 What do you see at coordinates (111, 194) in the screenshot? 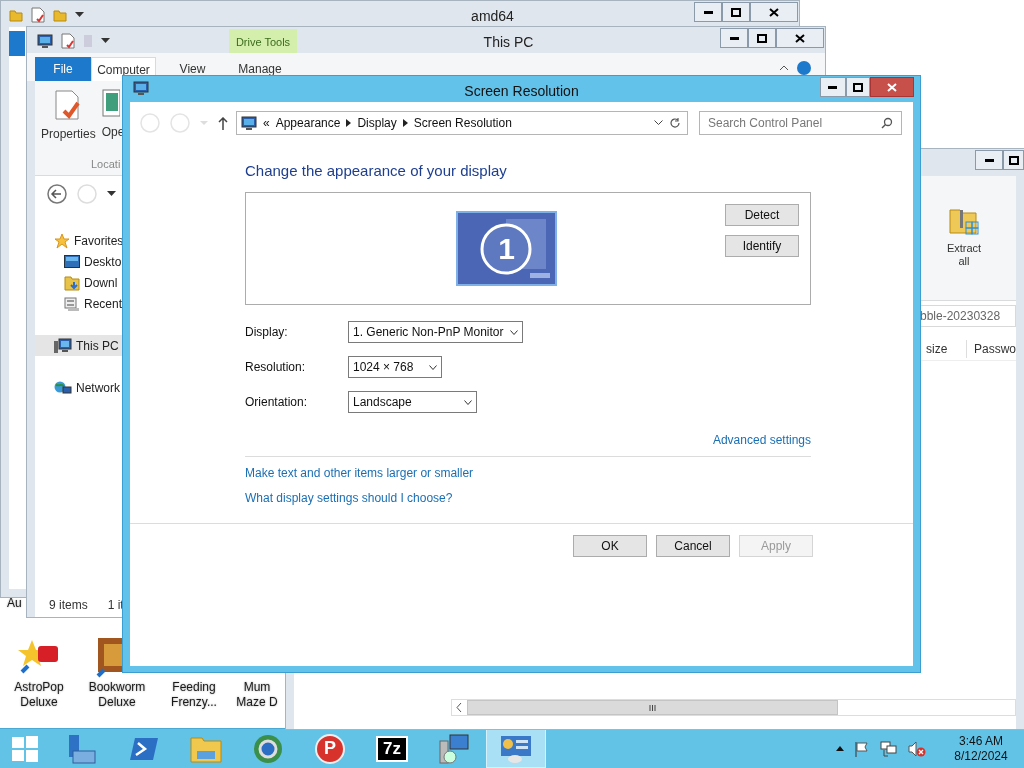
I see `history-caret-icon` at bounding box center [111, 194].